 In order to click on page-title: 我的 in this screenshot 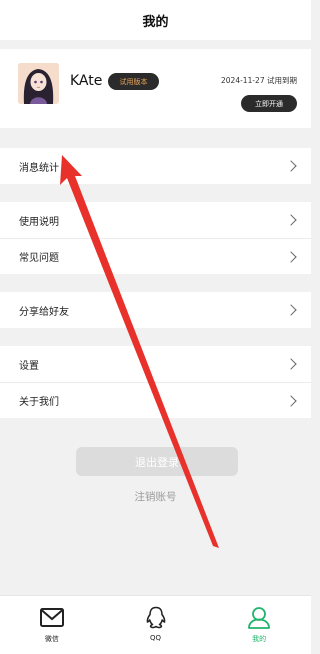, I will do `click(155, 22)`.